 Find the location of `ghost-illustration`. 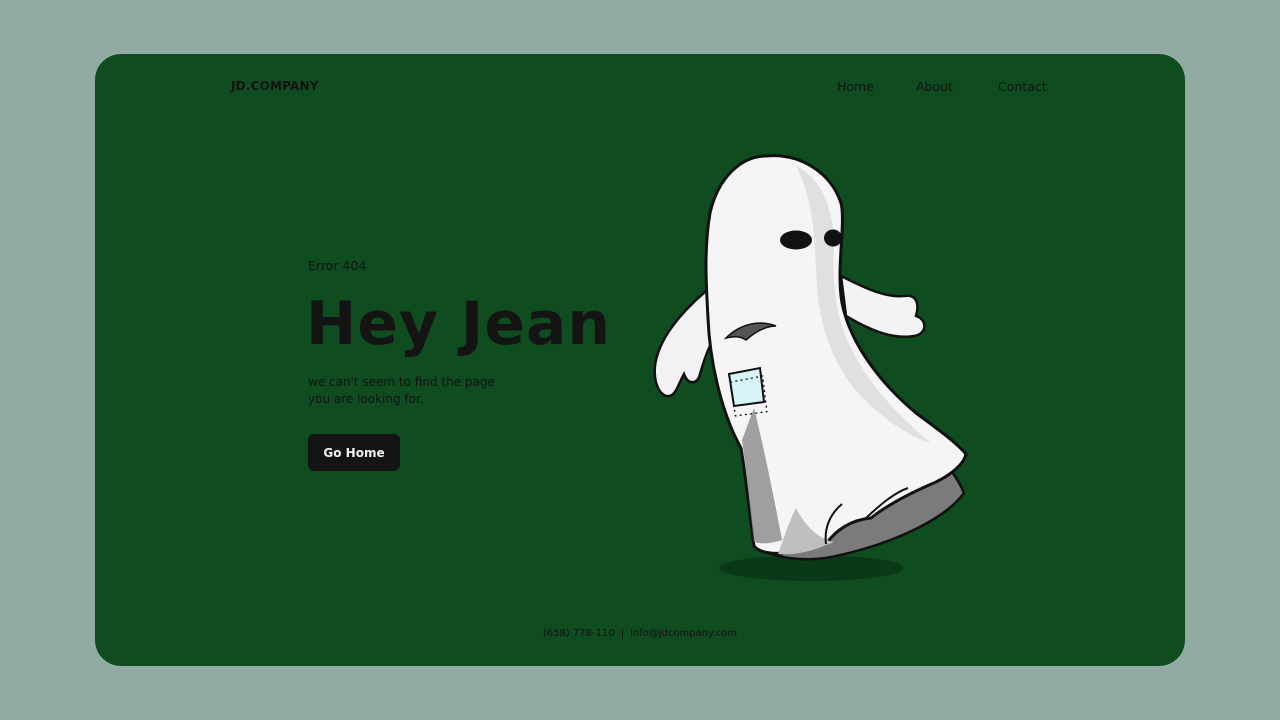

ghost-illustration is located at coordinates (810, 367).